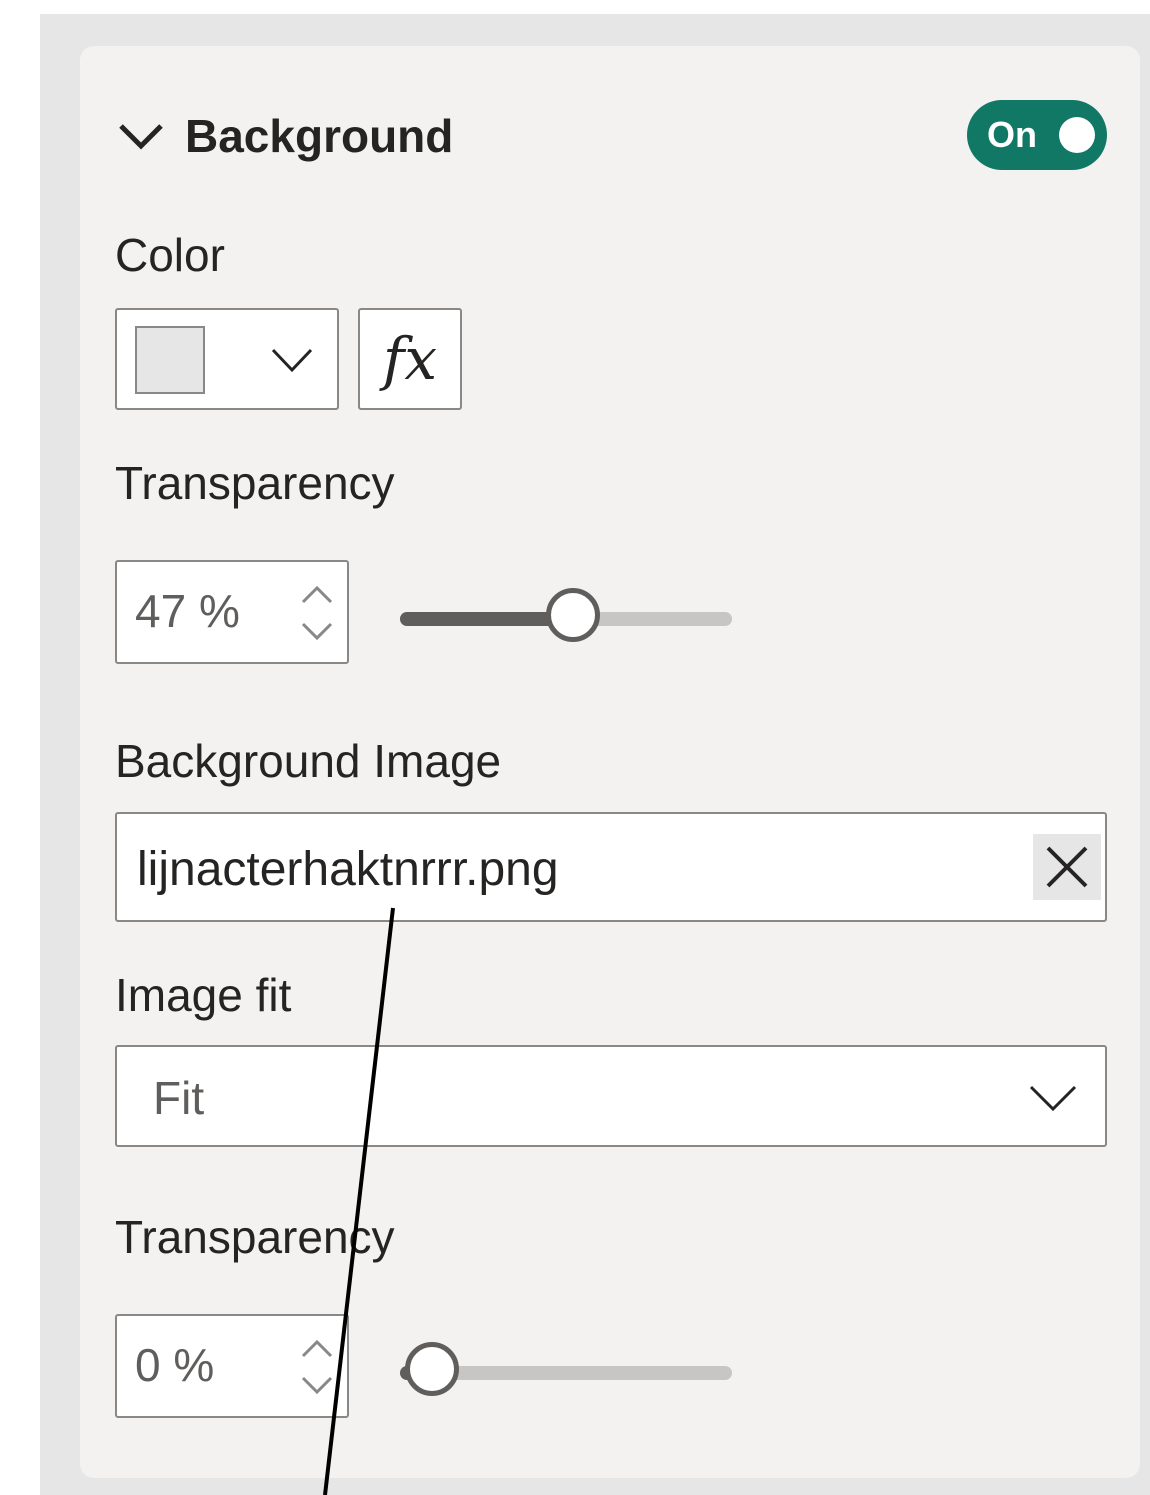 The width and height of the screenshot is (1150, 1495). Describe the element at coordinates (1012, 134) in the screenshot. I see `toggle-label: On` at that location.